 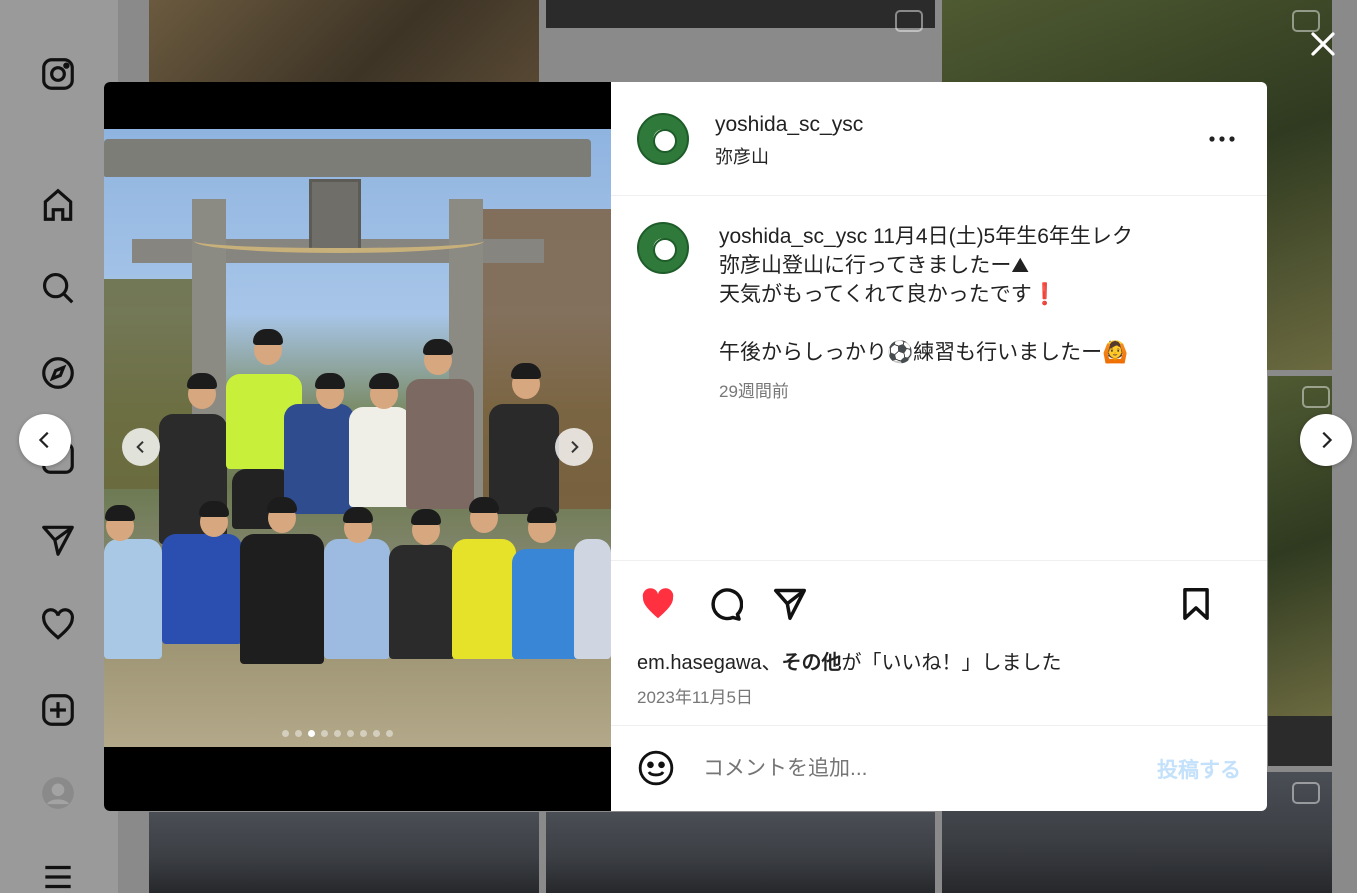 I want to click on more-horizontal-icon, so click(x=1222, y=139).